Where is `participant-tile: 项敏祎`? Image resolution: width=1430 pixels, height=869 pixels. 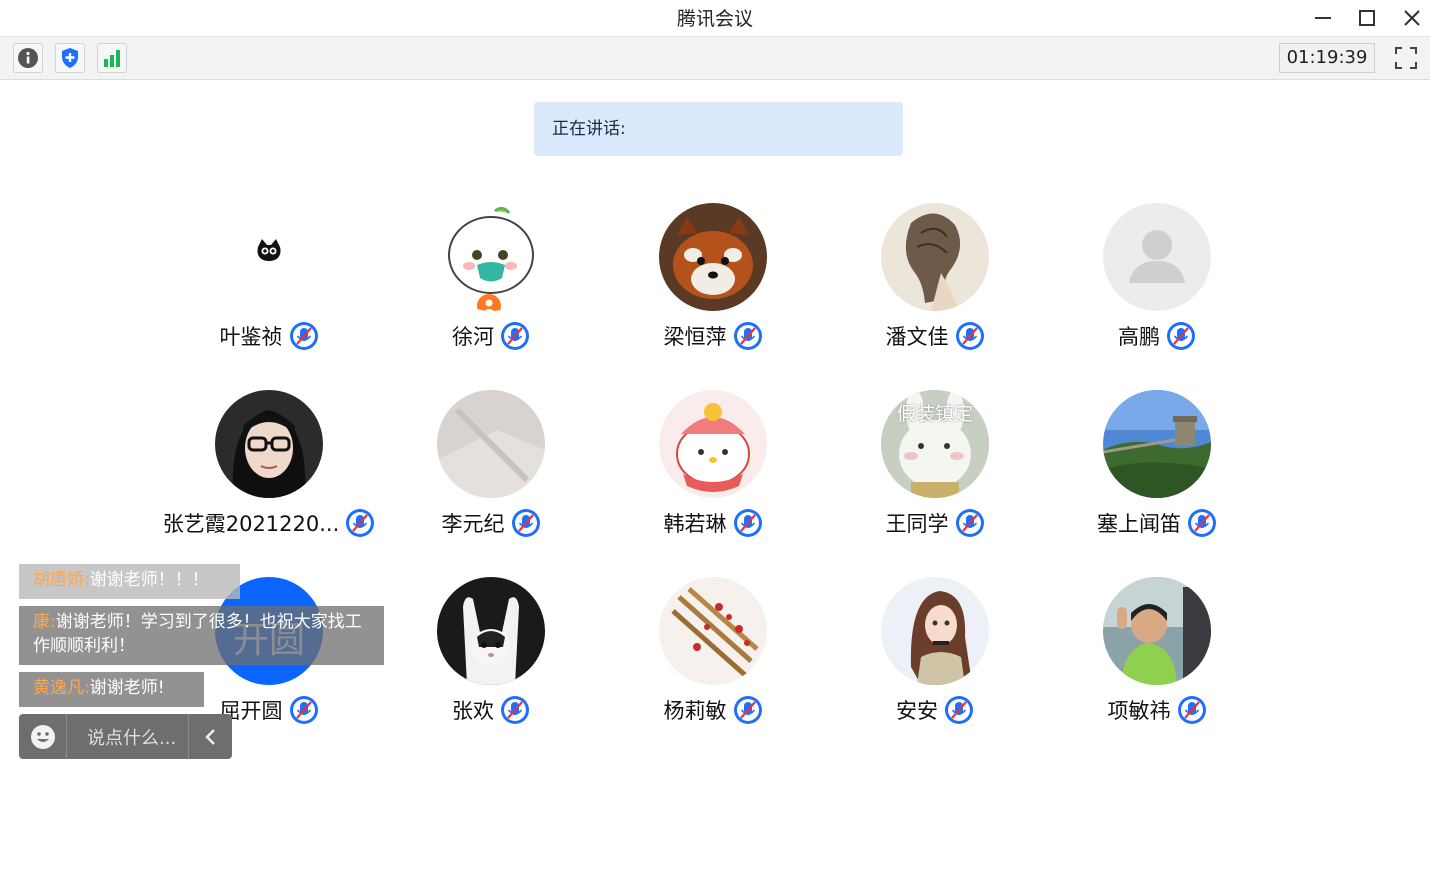
participant-tile: 项敏祎 is located at coordinates (1157, 657).